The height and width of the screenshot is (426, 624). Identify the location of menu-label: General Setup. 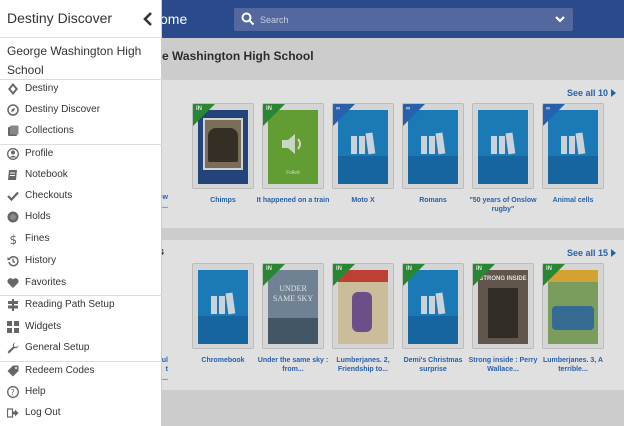
(57, 347).